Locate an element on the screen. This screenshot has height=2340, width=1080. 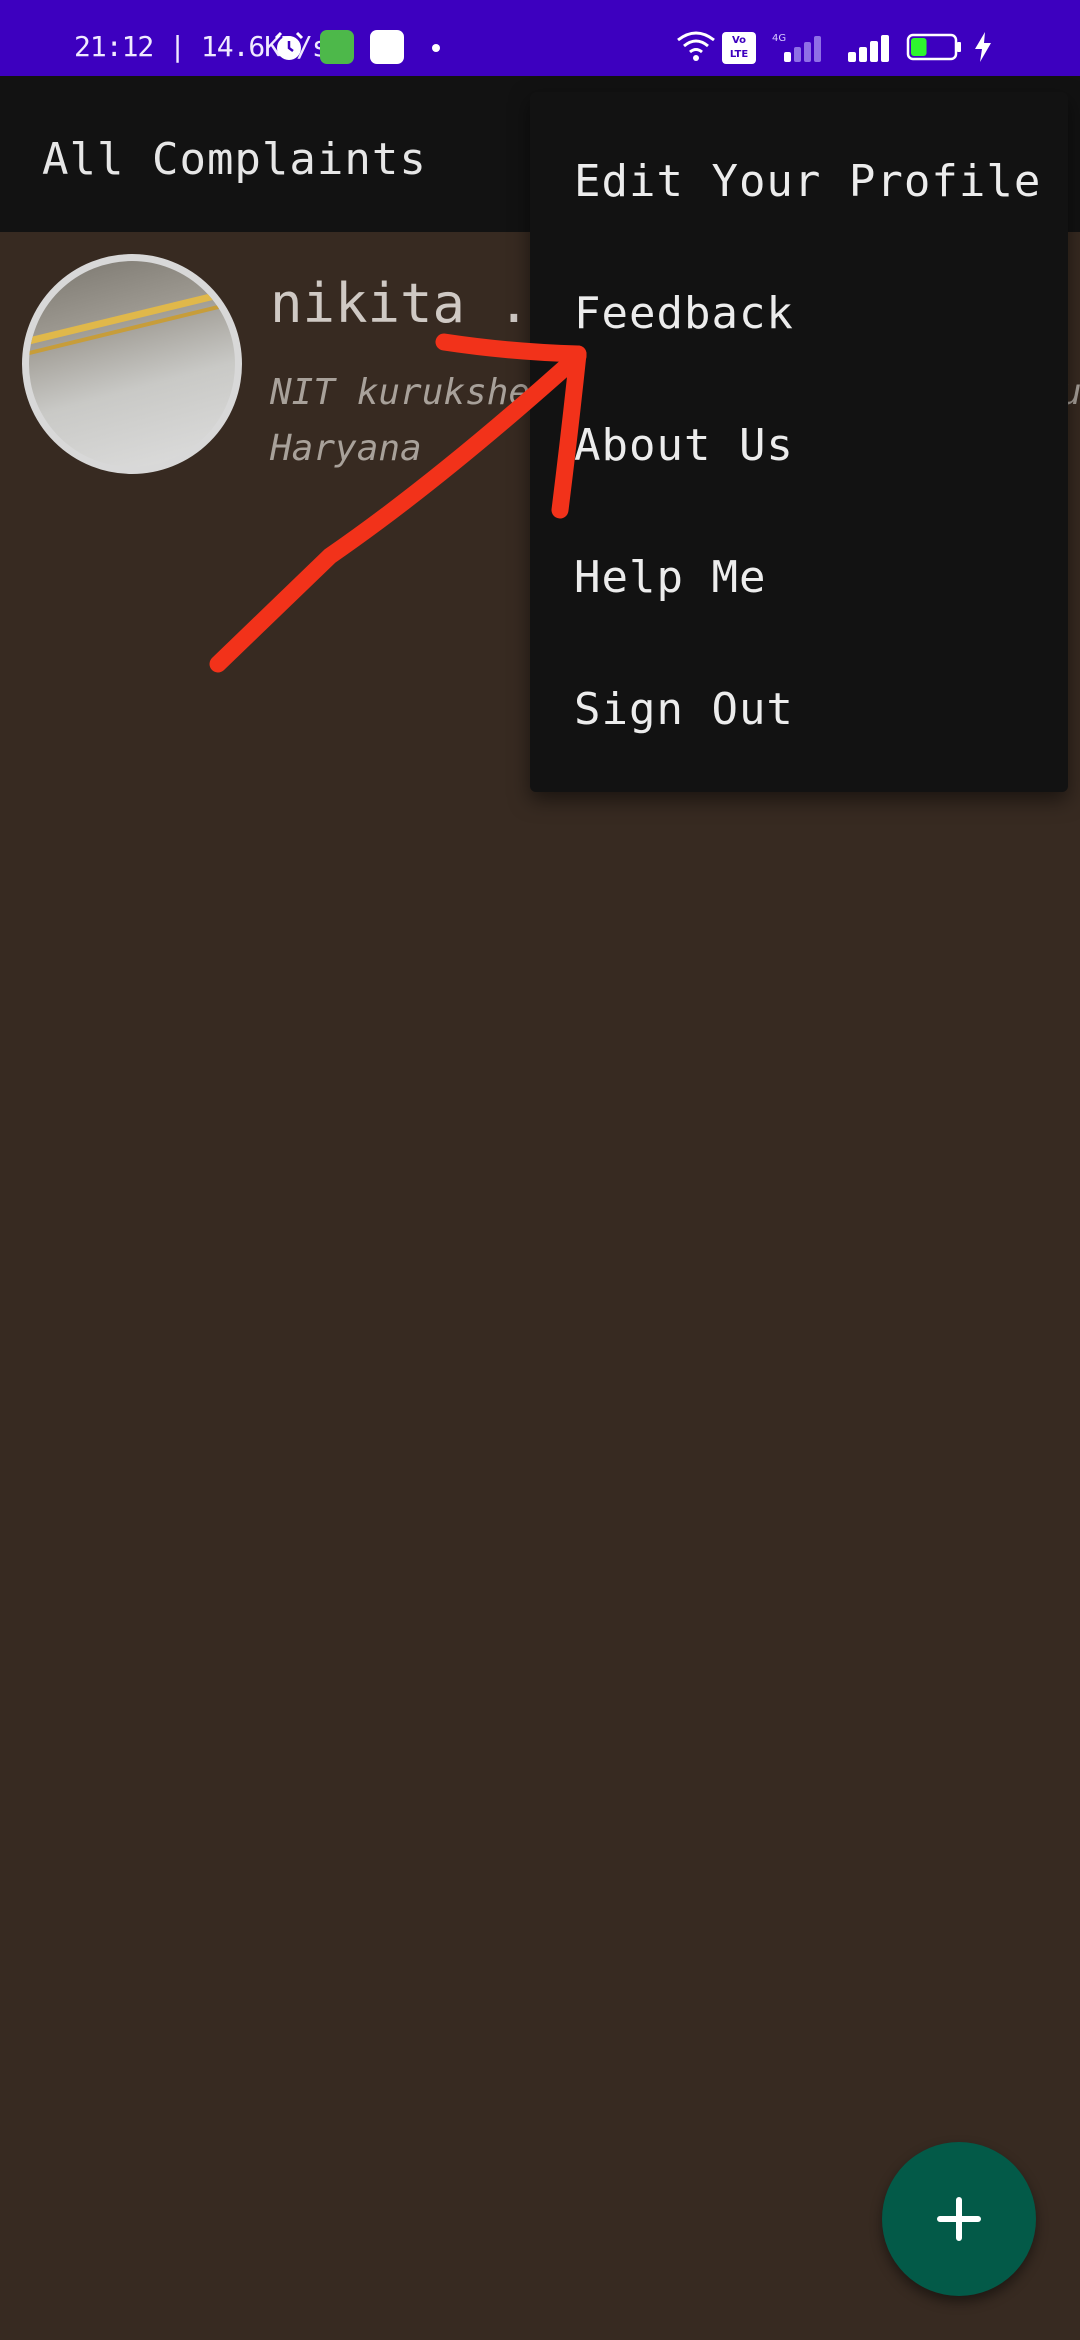
add-complaint-button is located at coordinates (959, 2219).